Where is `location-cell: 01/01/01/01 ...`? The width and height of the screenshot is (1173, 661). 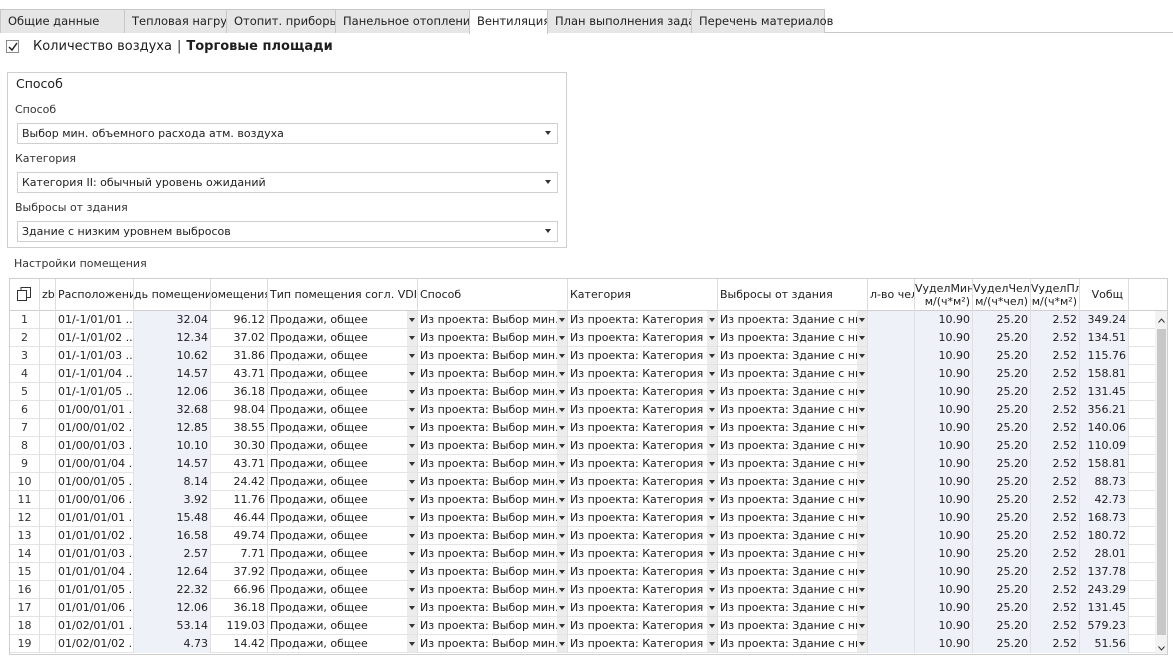
location-cell: 01/01/01/01 ... is located at coordinates (95, 518).